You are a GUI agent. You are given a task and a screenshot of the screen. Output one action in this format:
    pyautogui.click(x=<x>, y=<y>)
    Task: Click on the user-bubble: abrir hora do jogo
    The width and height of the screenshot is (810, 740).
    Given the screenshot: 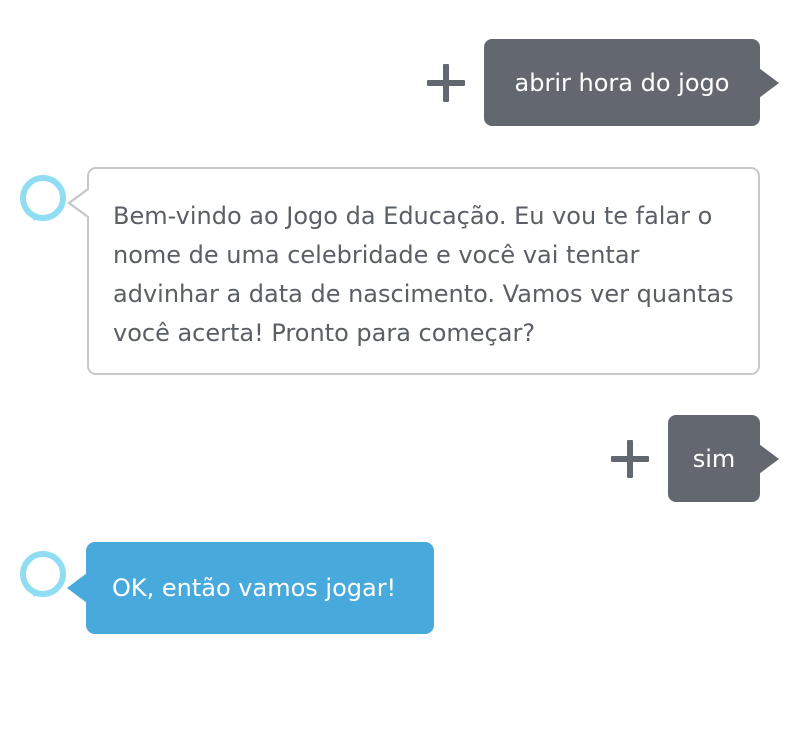 What is the action you would take?
    pyautogui.click(x=631, y=82)
    